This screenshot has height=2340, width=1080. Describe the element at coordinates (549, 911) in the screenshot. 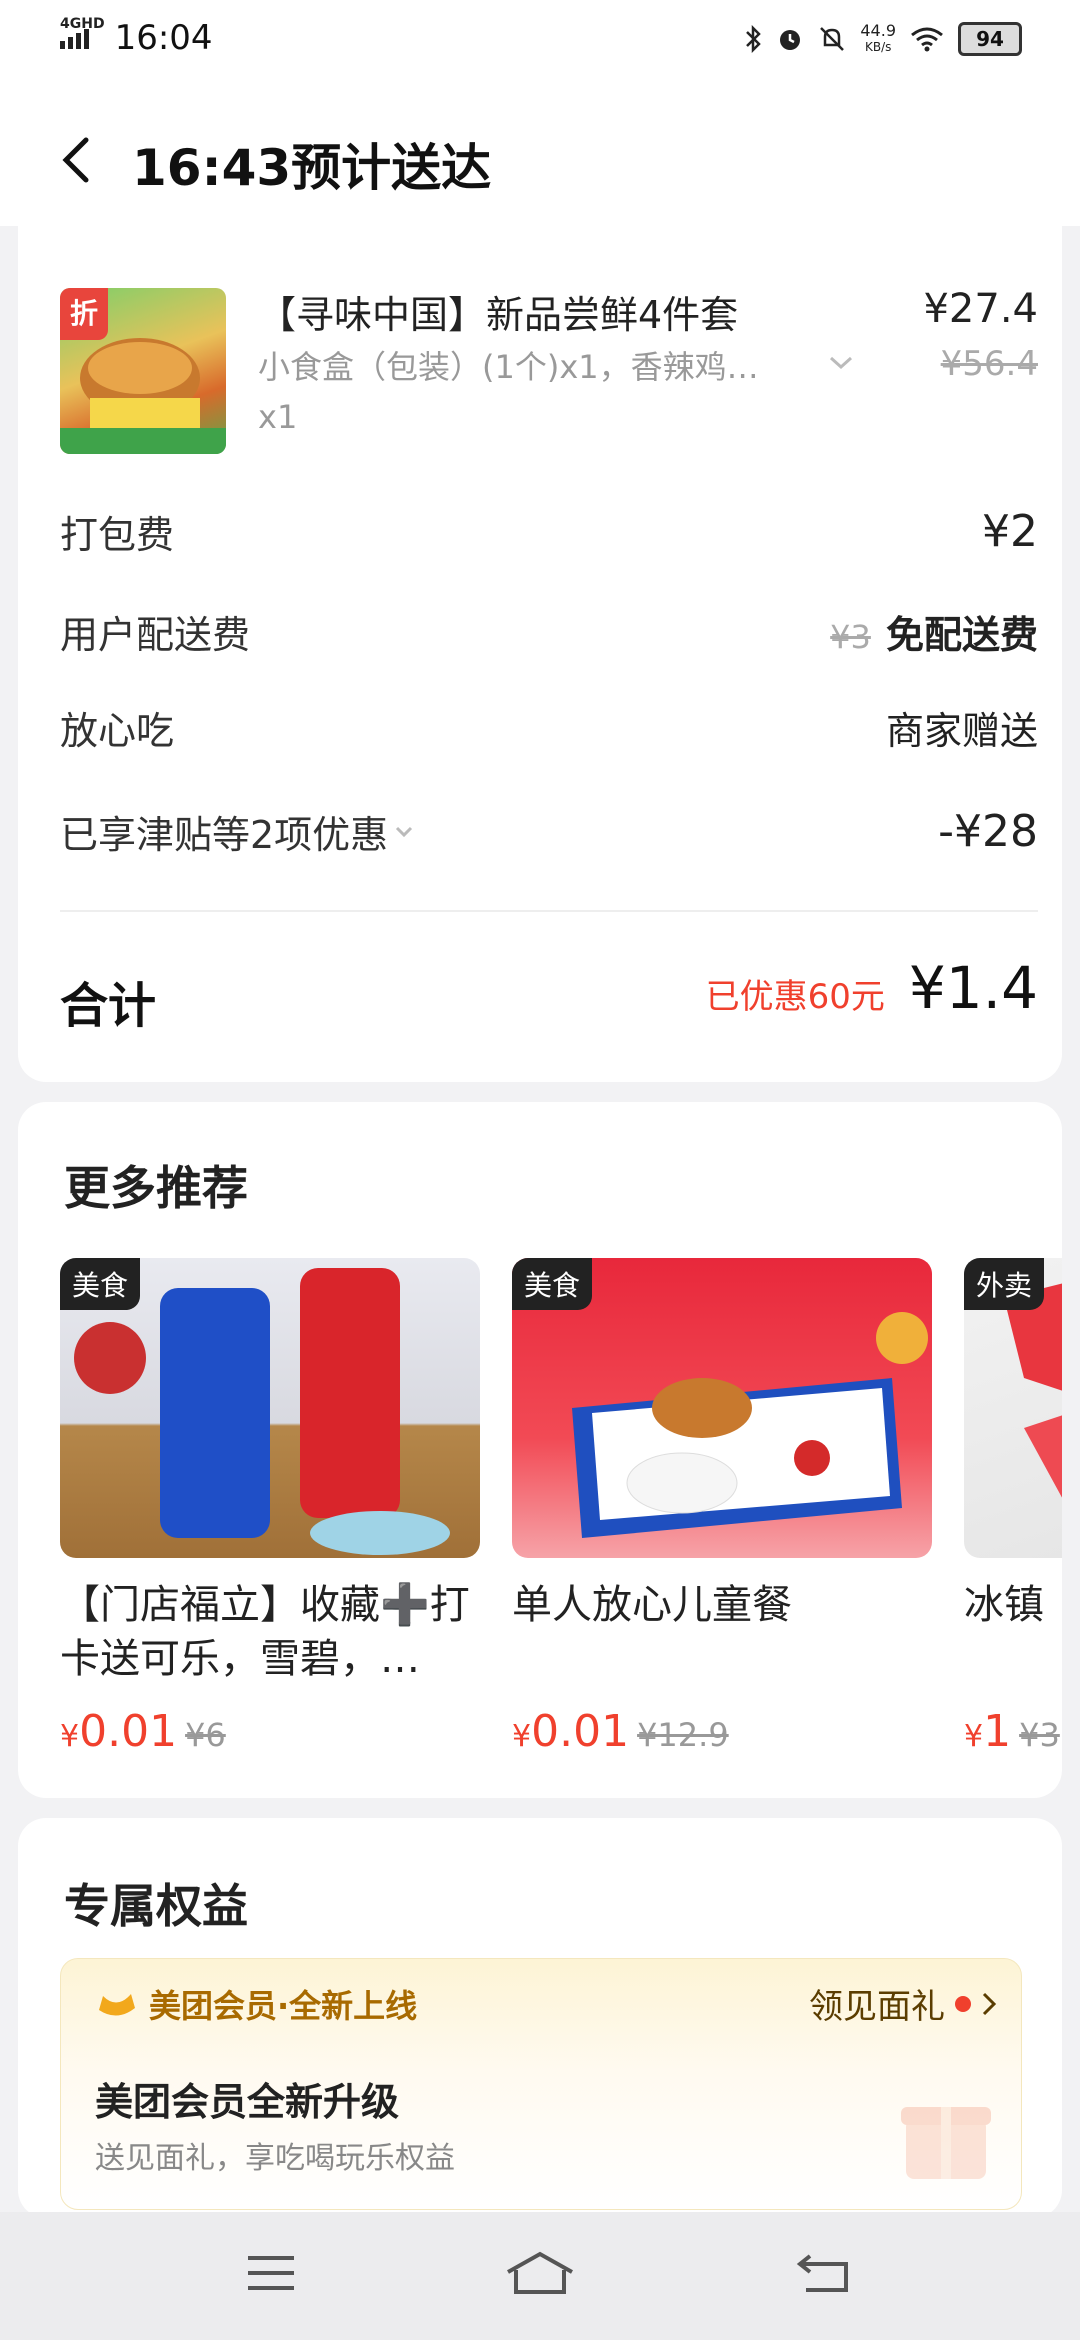

I see `divider` at that location.